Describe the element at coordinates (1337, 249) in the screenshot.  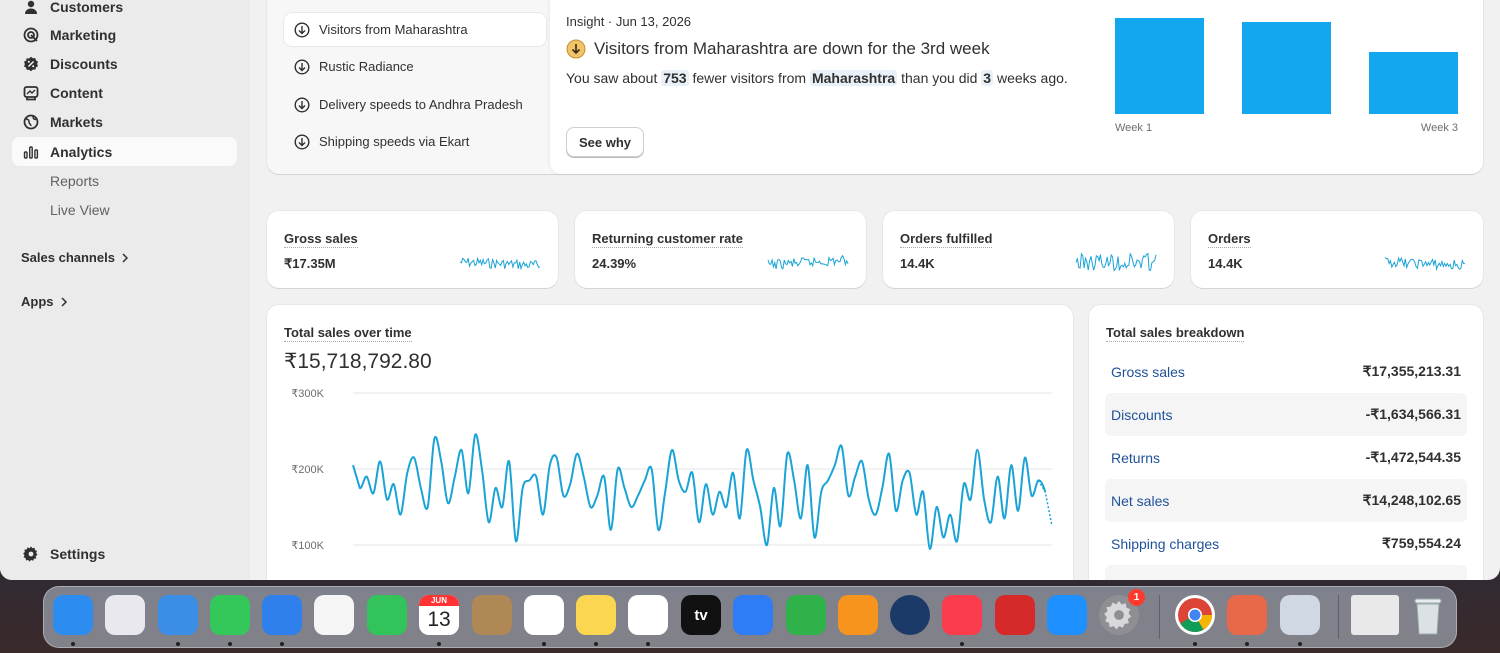
I see `metric-card-orders: Orders 14.4K` at that location.